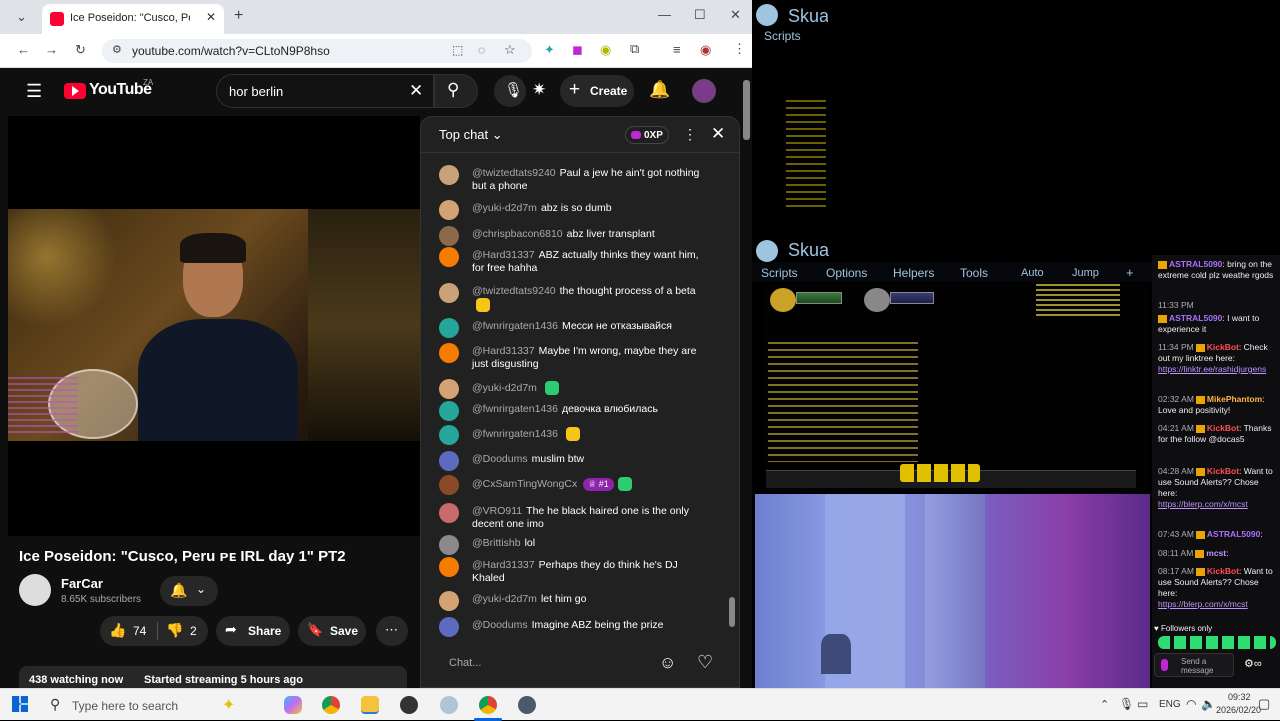 Image resolution: width=1280 pixels, height=721 pixels. Describe the element at coordinates (956, 388) in the screenshot. I see `game-viewport` at that location.